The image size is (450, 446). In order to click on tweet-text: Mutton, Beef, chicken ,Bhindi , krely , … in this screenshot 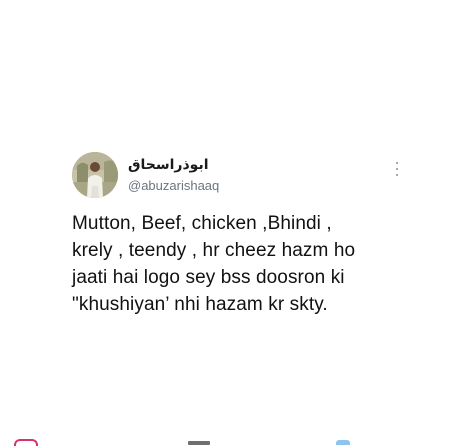, I will do `click(214, 264)`.